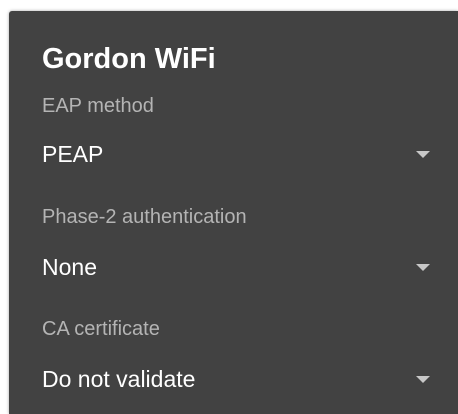  I want to click on dialog-title: Gordon WiFi, so click(129, 59).